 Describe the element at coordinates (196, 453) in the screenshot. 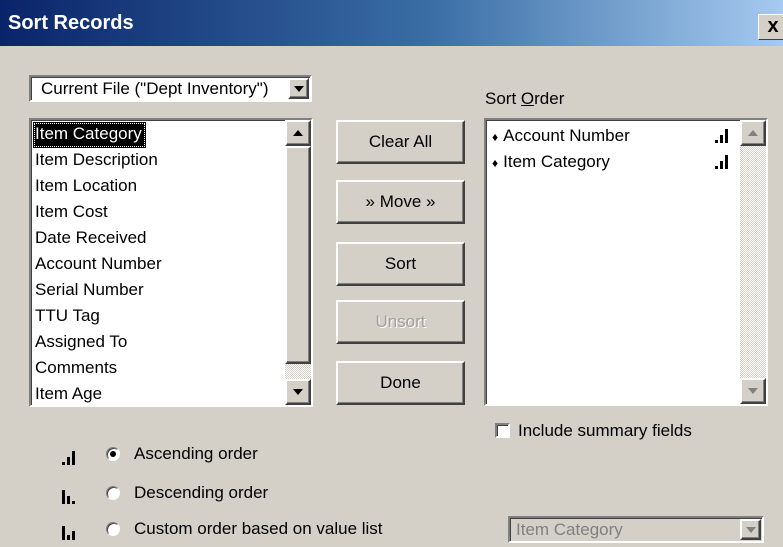

I see `ascending-order-label: Ascending order` at that location.